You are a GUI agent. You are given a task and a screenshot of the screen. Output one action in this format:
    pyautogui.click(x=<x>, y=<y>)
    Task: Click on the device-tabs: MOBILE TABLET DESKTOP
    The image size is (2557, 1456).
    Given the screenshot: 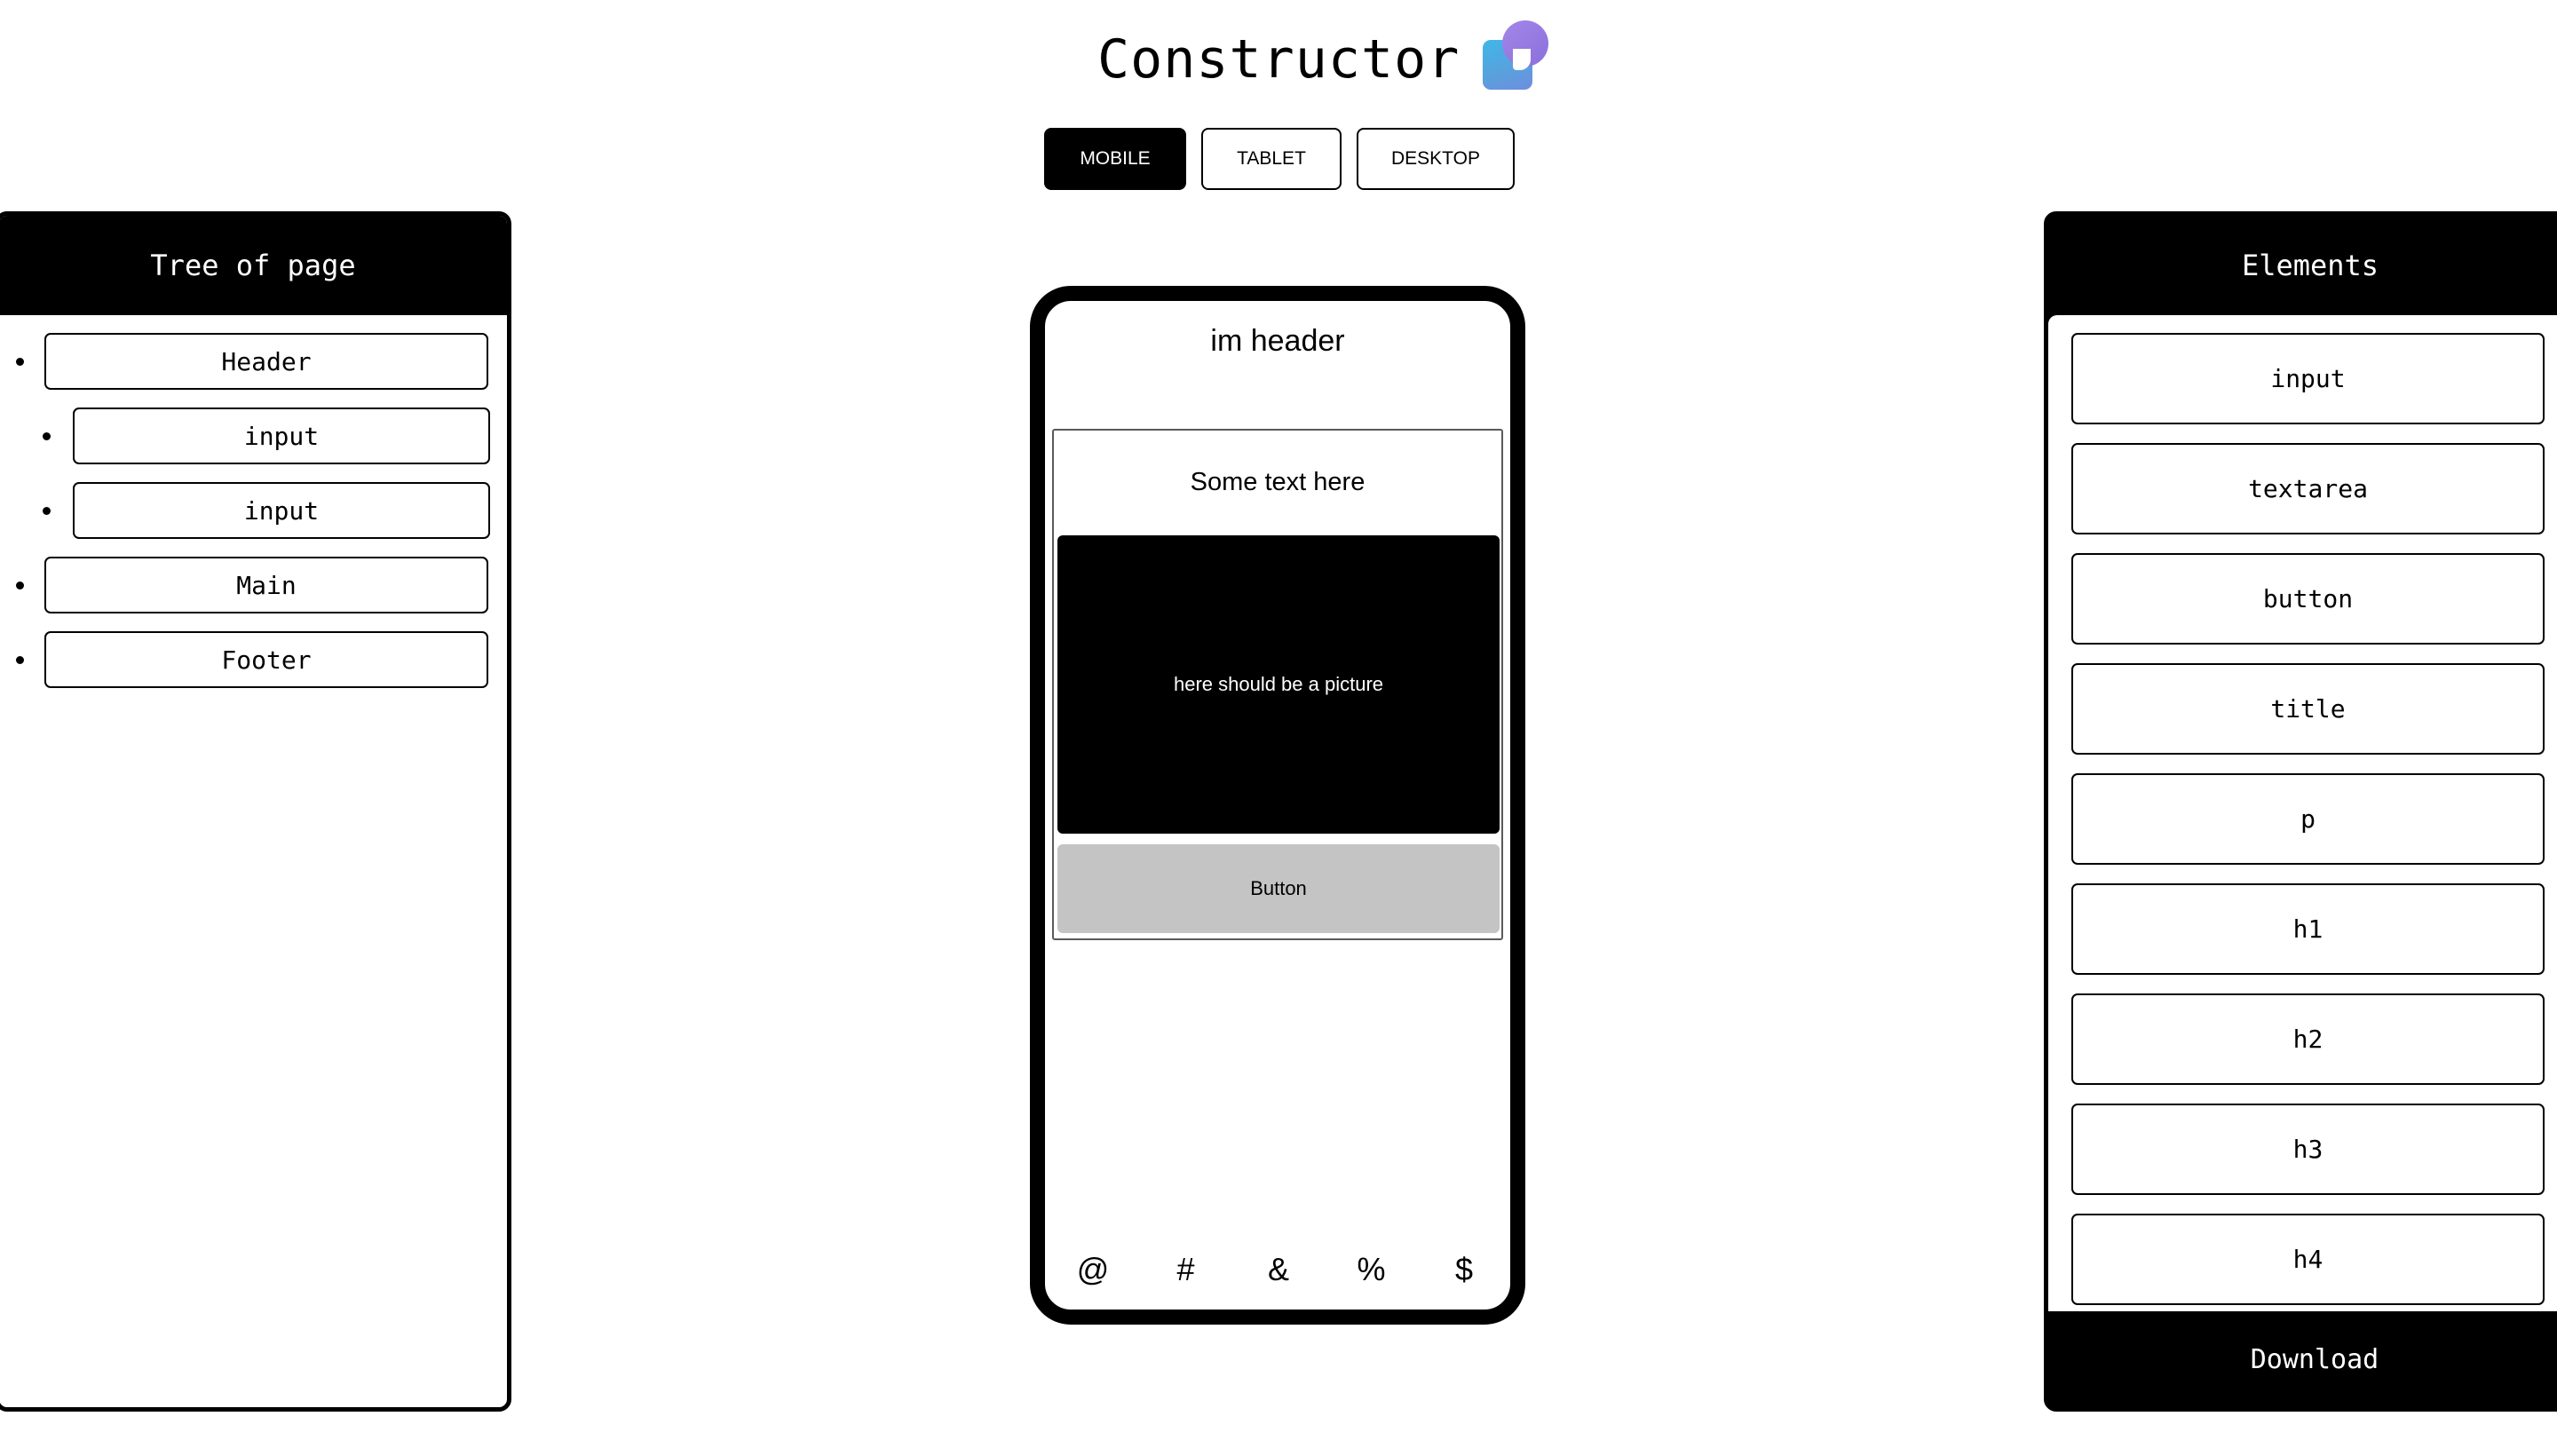 What is the action you would take?
    pyautogui.click(x=1279, y=159)
    